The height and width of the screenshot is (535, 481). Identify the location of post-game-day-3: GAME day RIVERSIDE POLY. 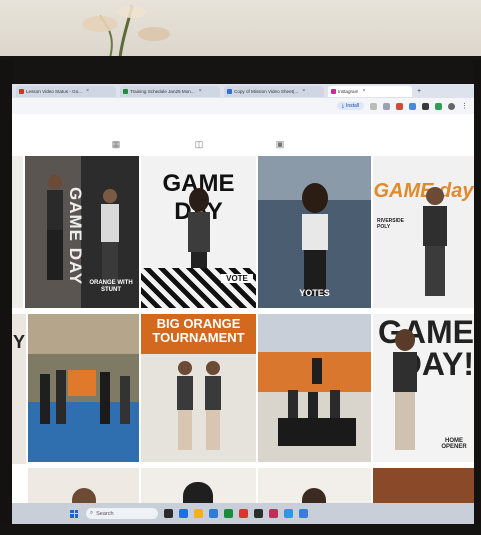
(423, 232).